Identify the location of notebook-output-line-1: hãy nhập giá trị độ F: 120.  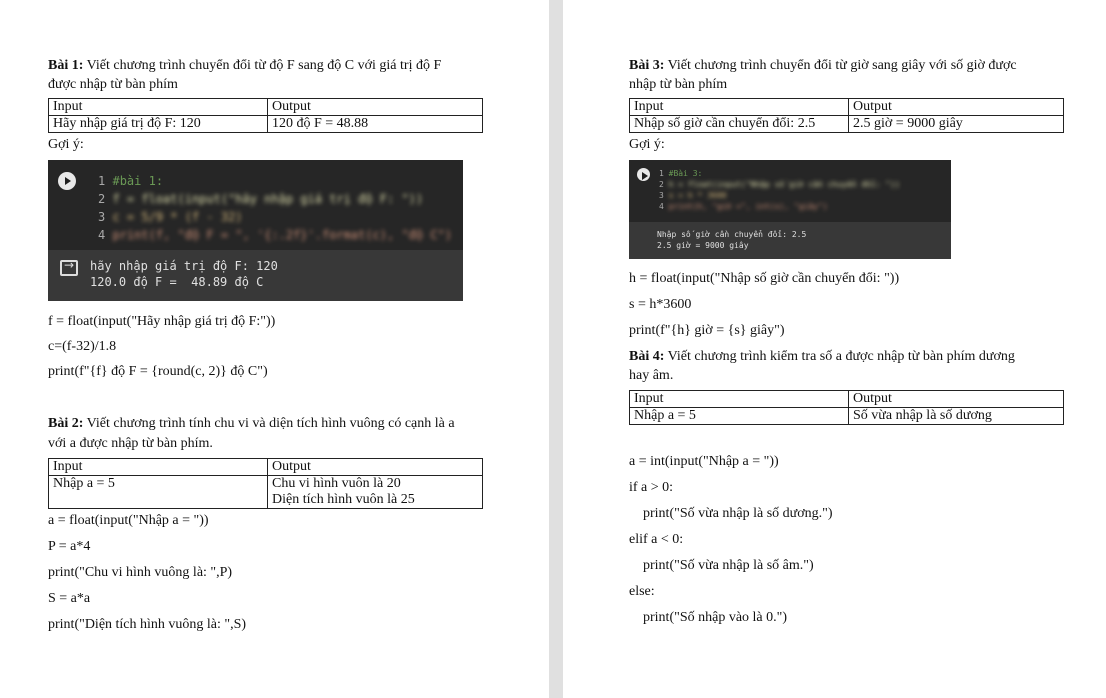
(184, 266).